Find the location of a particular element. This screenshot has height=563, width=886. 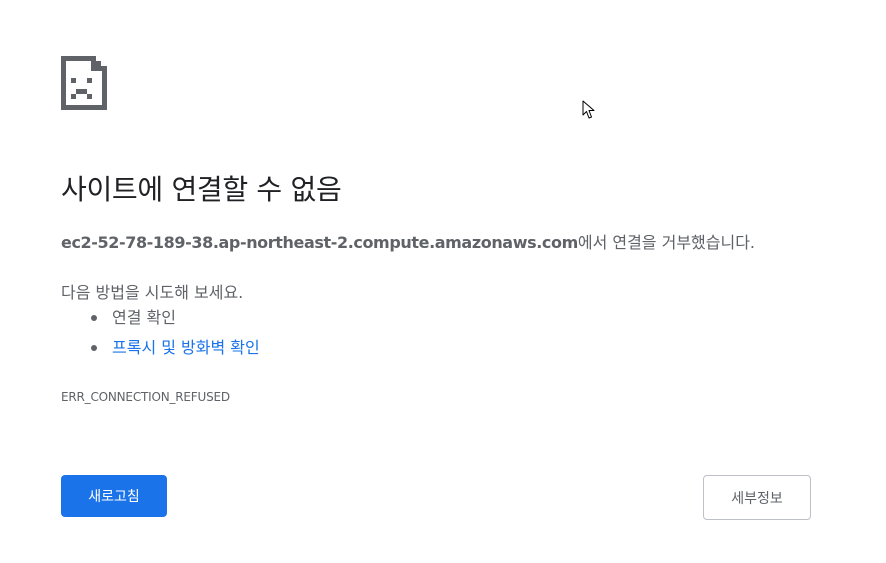

details-button: 세부정보 is located at coordinates (757, 497).